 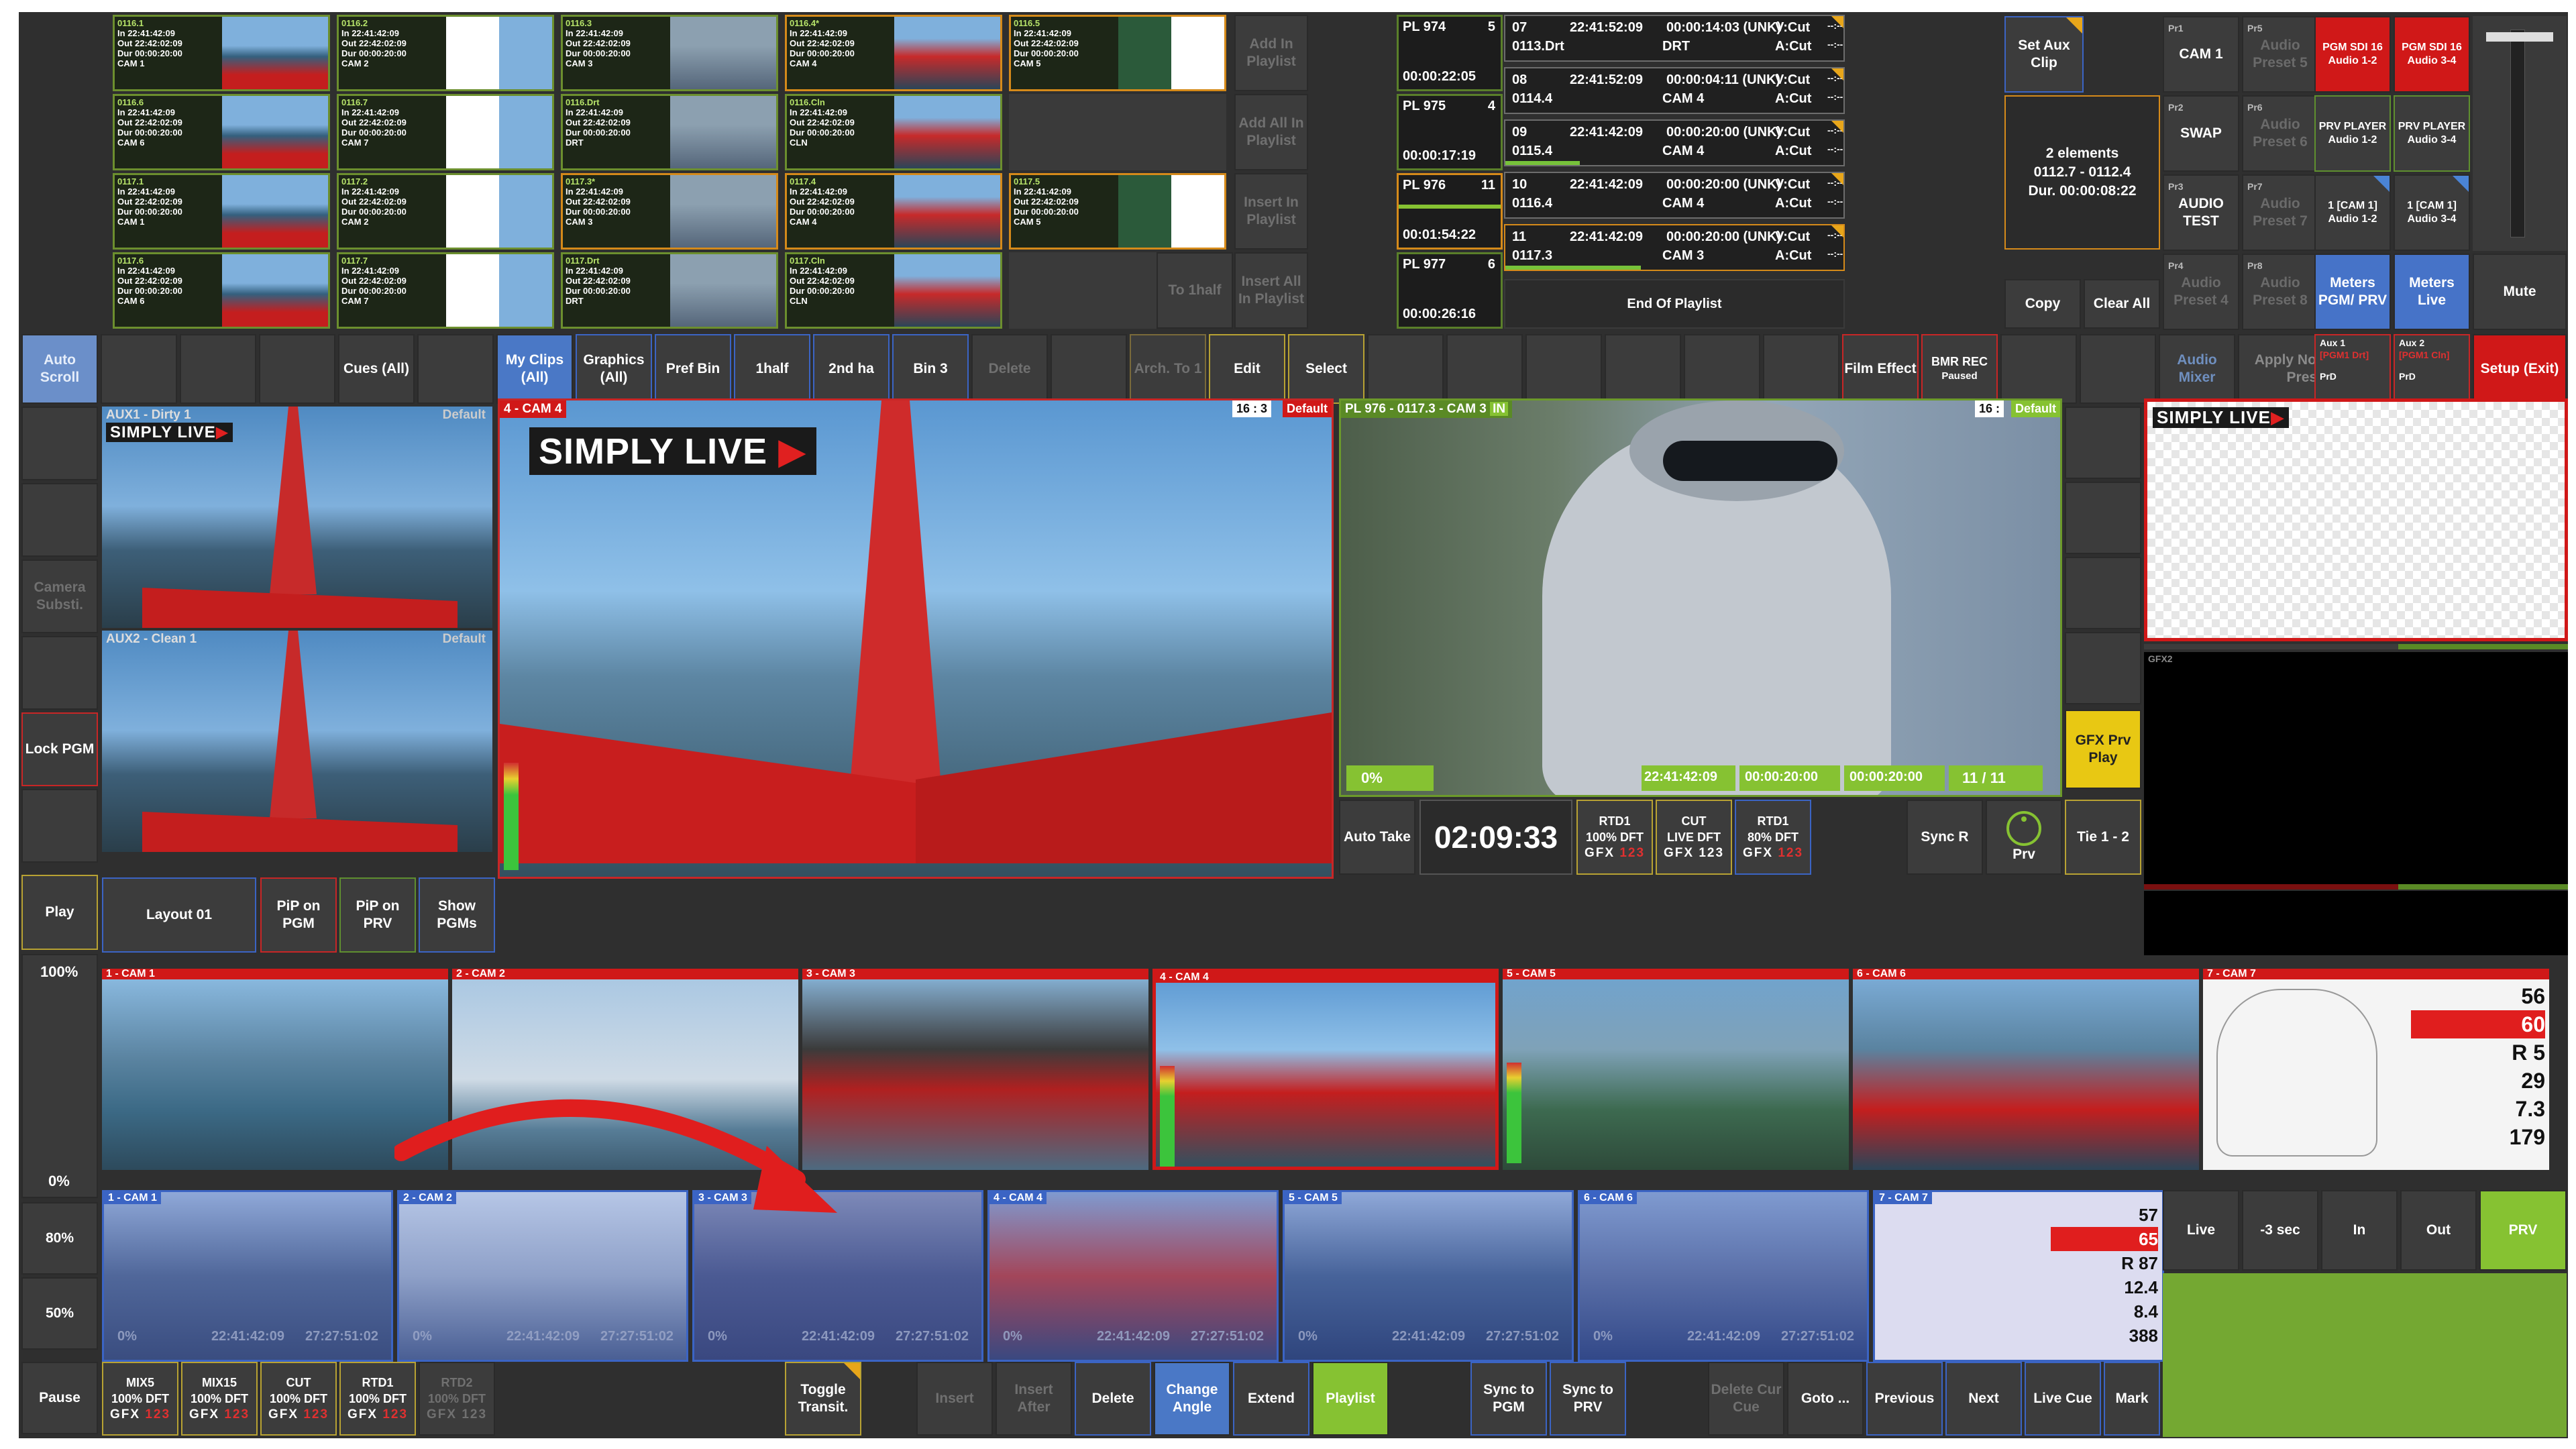 What do you see at coordinates (2103, 837) in the screenshot?
I see `tie-1-2-button: Tie 1 - 2` at bounding box center [2103, 837].